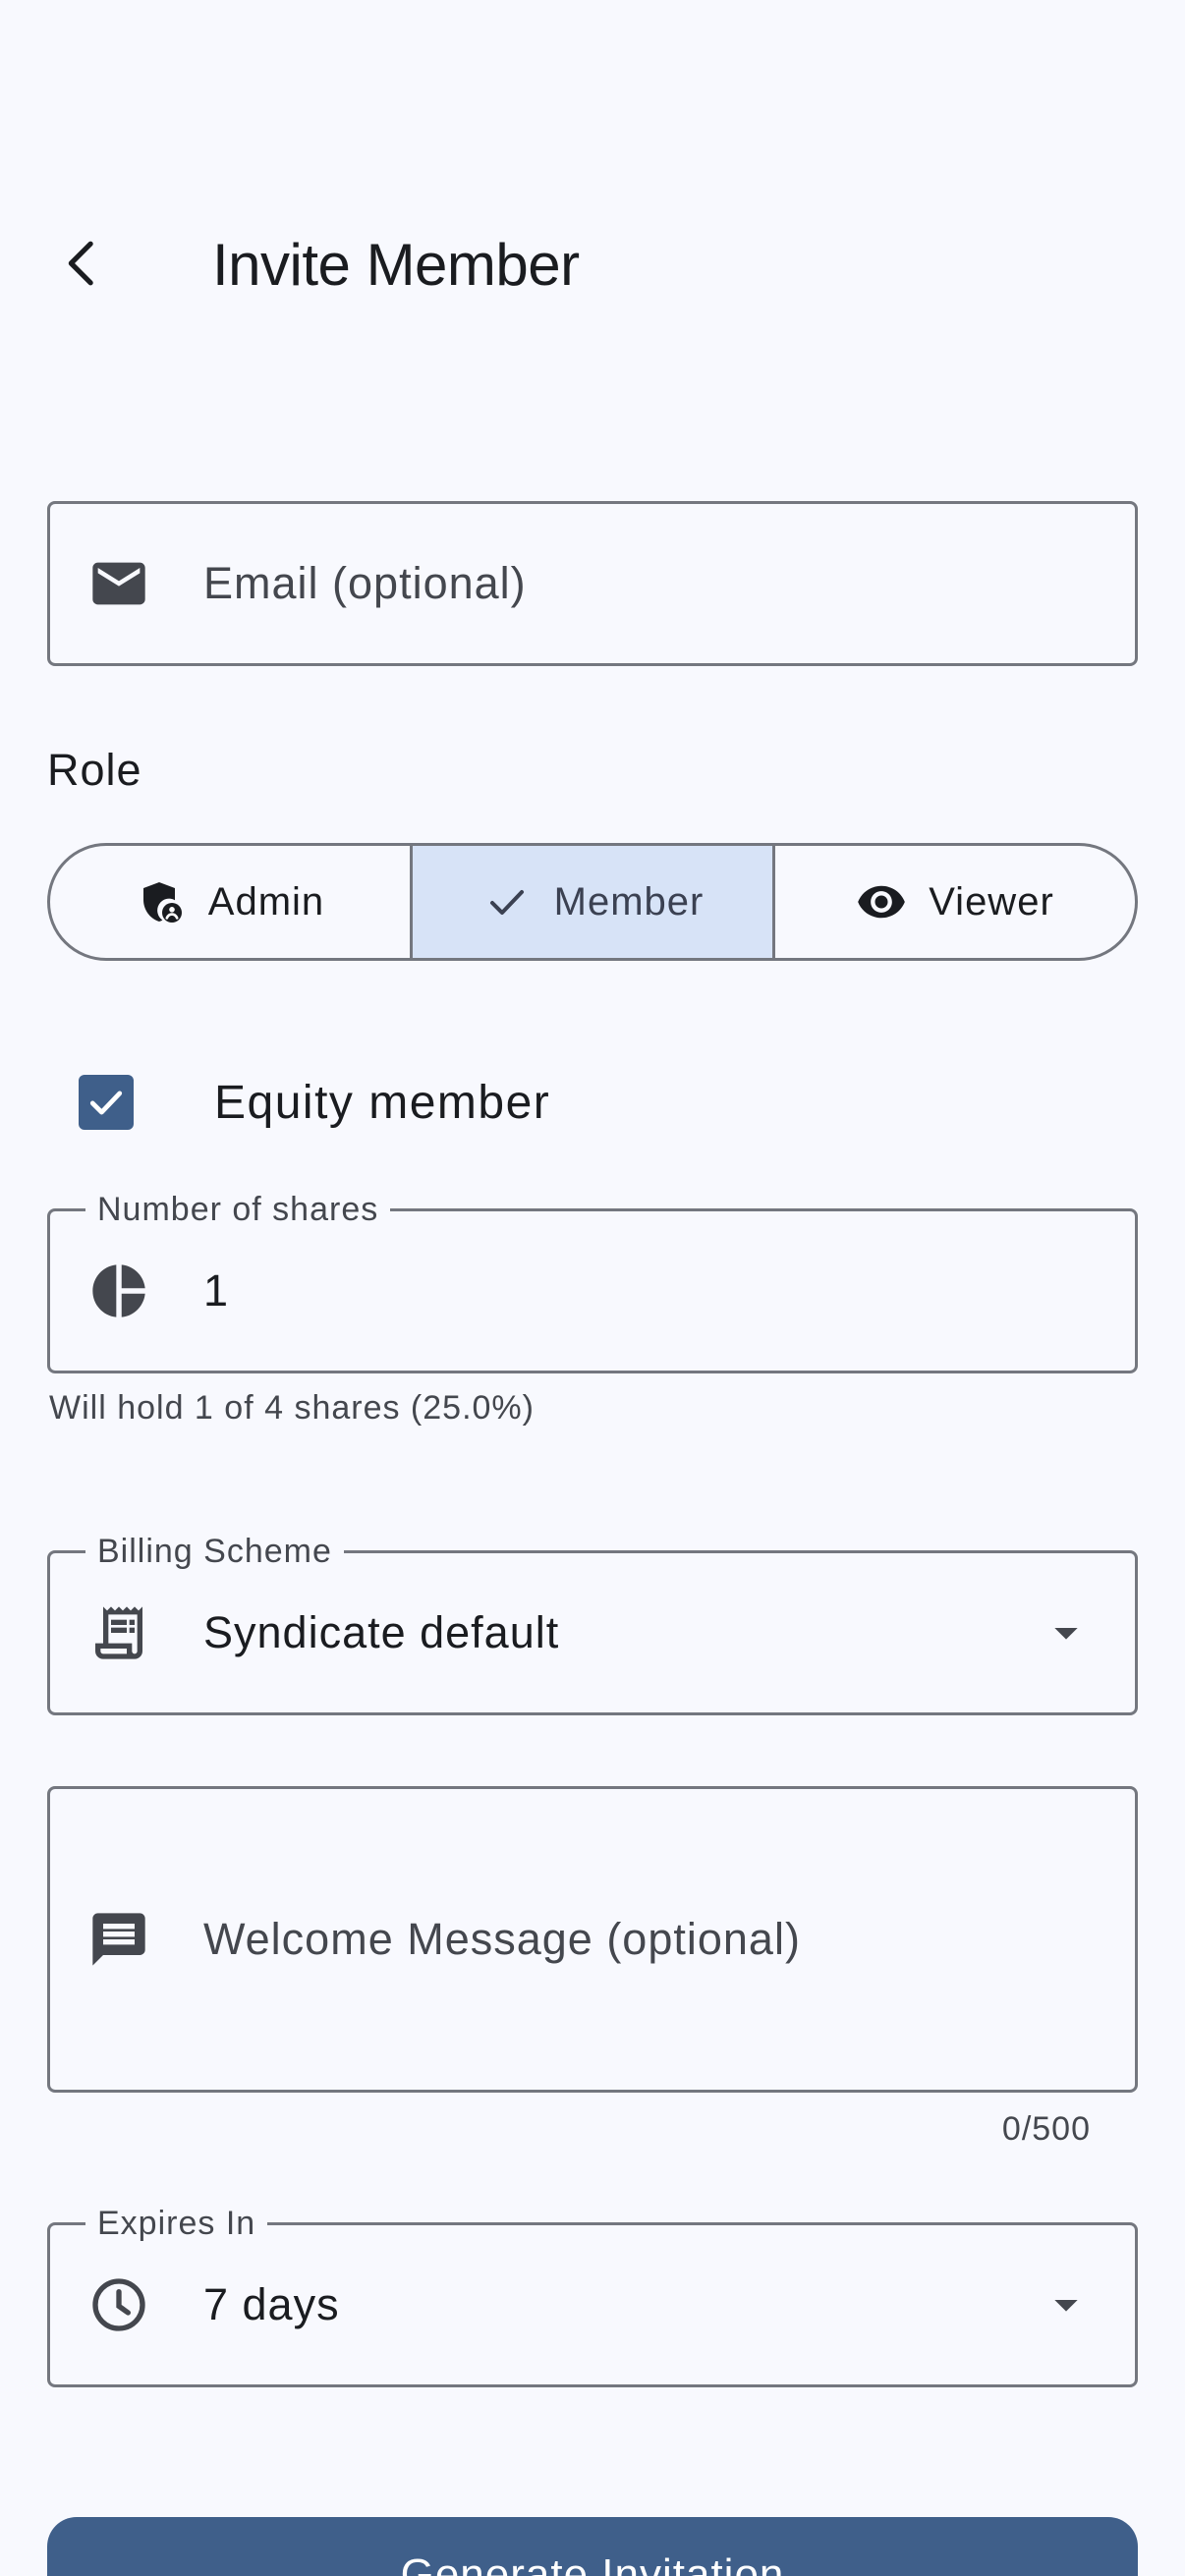 The height and width of the screenshot is (2576, 1185). I want to click on role-option-label: Member, so click(629, 901).